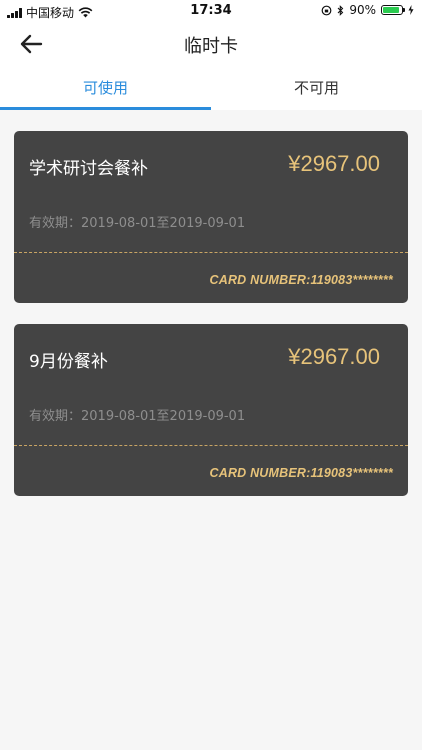 The image size is (422, 750). What do you see at coordinates (105, 88) in the screenshot?
I see `tab-available: 可使用` at bounding box center [105, 88].